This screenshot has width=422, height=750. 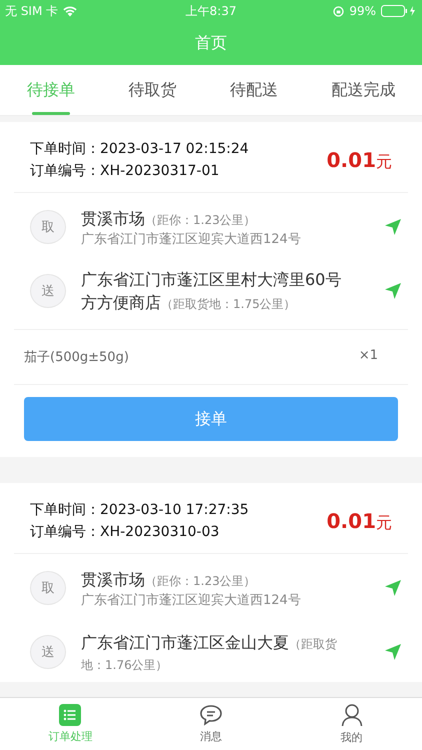 I want to click on order-time: 2023-03-10 17:27:35, so click(x=174, y=510).